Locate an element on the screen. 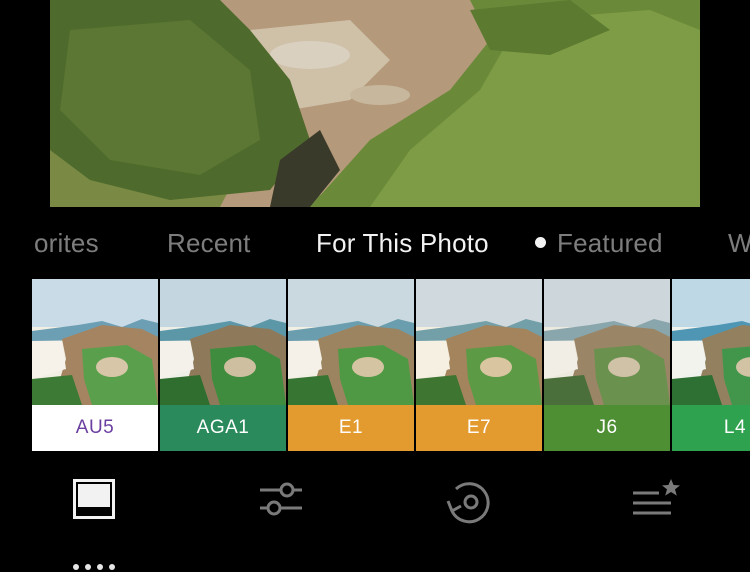  tab-featured-label: Featured is located at coordinates (610, 243).